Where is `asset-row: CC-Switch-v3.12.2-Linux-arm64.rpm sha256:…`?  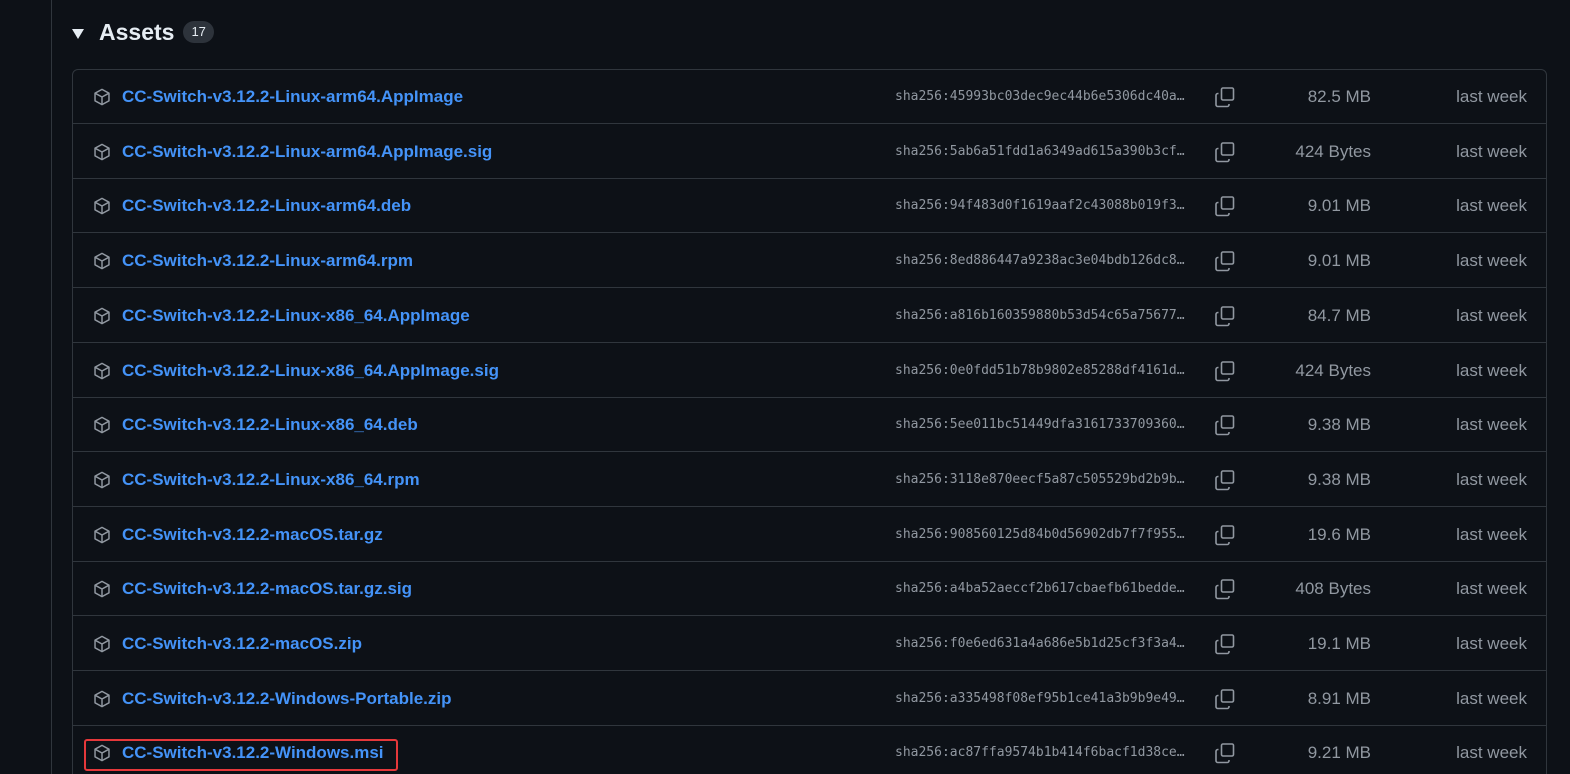
asset-row: CC-Switch-v3.12.2-Linux-arm64.rpm sha256:… is located at coordinates (809, 261).